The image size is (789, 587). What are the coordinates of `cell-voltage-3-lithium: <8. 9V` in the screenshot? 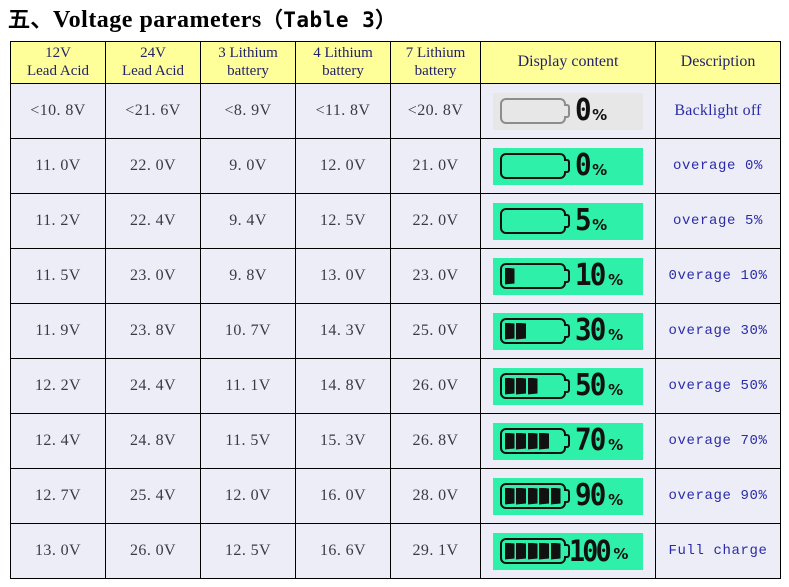 It's located at (248, 111).